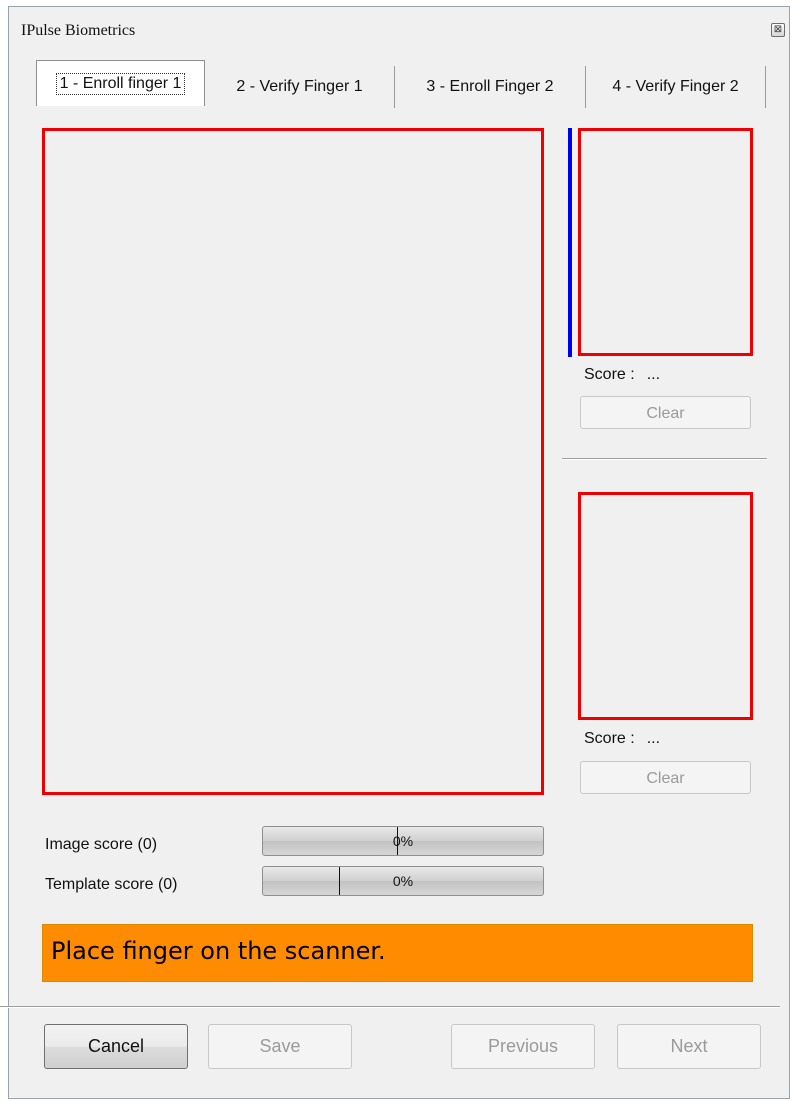  Describe the element at coordinates (116, 1046) in the screenshot. I see `cancel-button: Cancel` at that location.